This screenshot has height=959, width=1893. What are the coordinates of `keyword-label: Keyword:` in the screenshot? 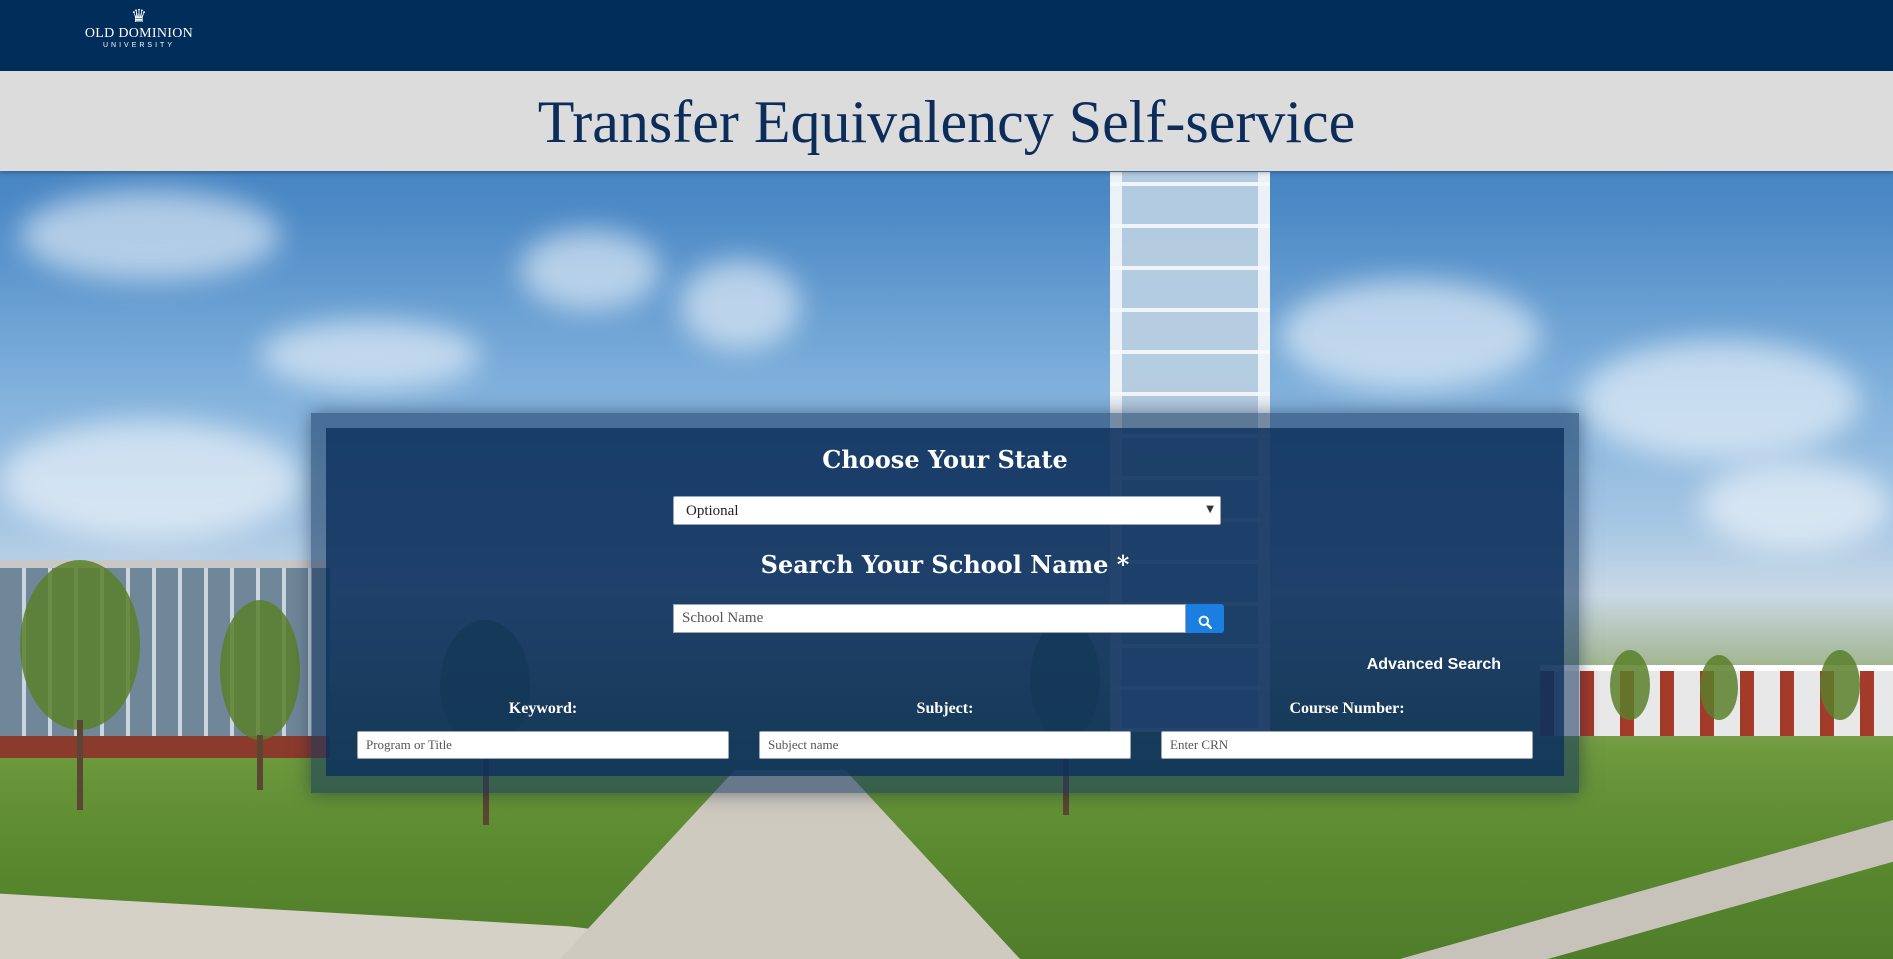 It's located at (543, 708).